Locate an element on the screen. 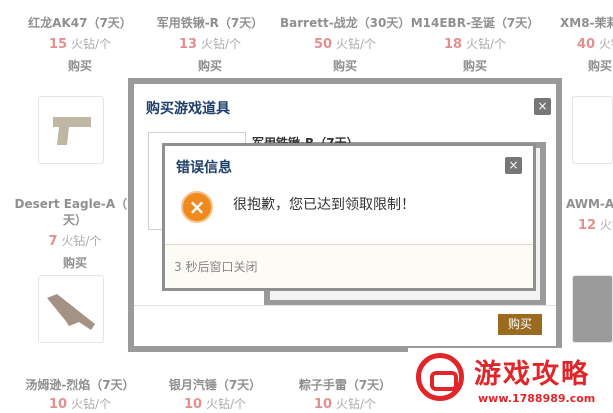 Image resolution: width=613 pixels, height=413 pixels. dialog-footer: 购买 is located at coordinates (345, 325).